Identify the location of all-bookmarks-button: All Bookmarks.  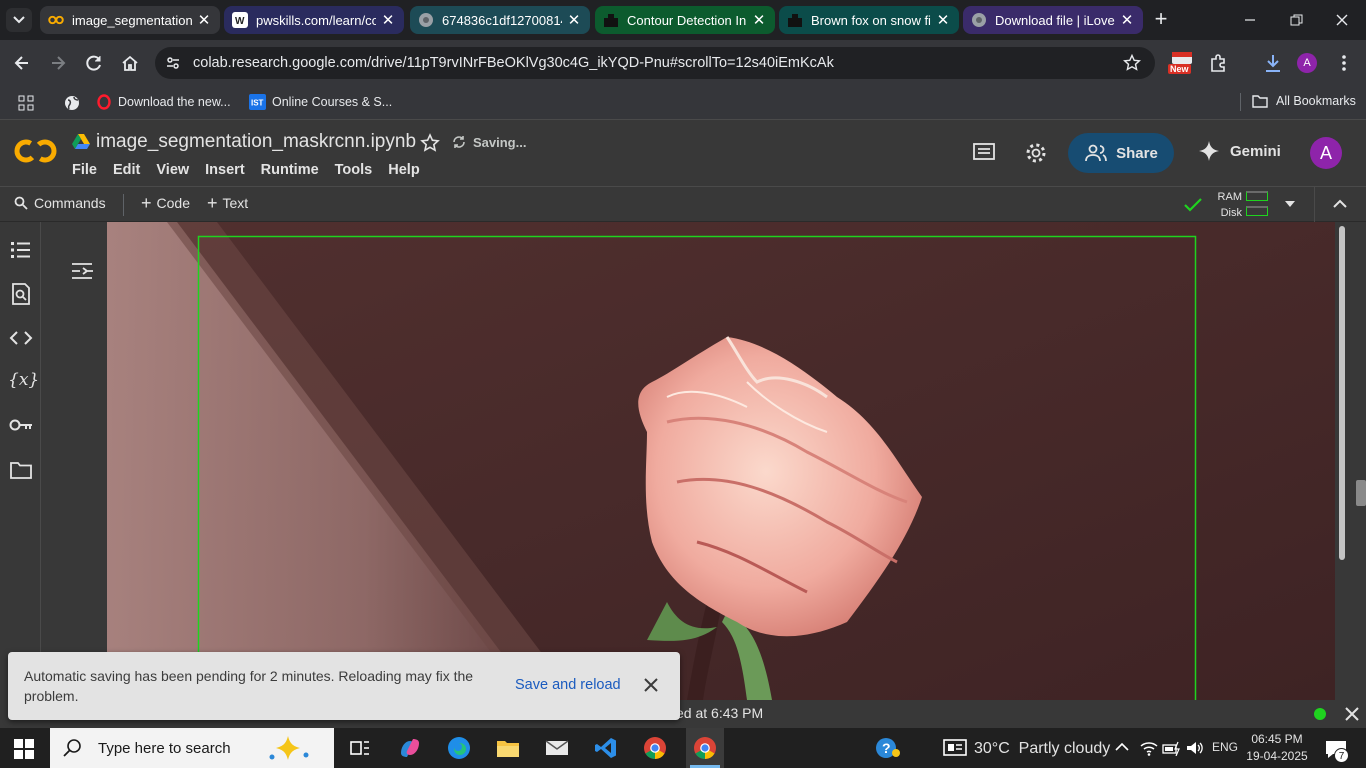
(1304, 101).